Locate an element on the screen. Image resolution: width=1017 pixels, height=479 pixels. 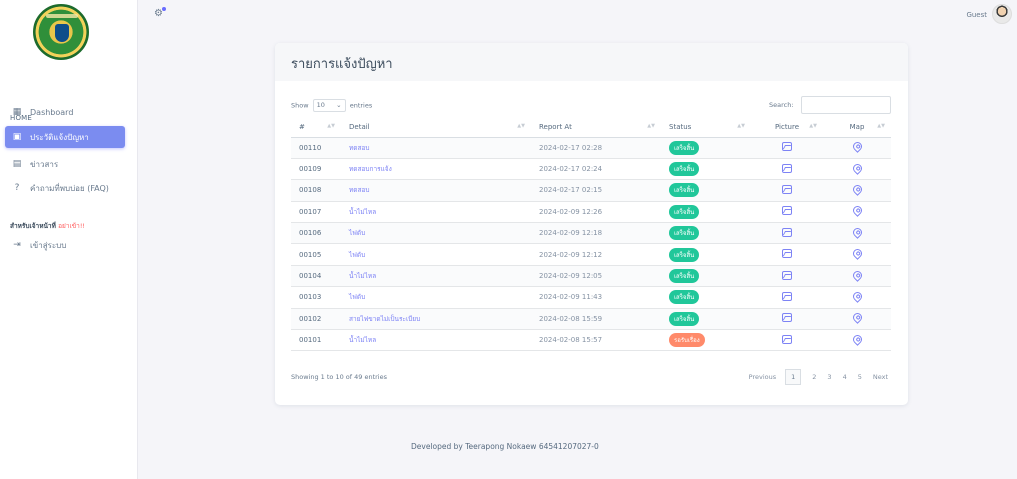
top-navbar: ⚙ Guest is located at coordinates (577, 18).